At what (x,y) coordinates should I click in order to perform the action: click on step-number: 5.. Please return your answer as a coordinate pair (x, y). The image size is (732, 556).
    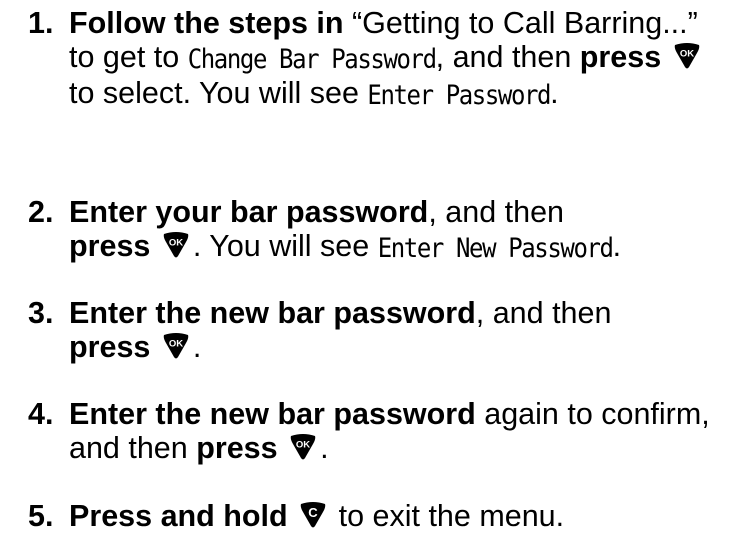
    Looking at the image, I should click on (41, 516).